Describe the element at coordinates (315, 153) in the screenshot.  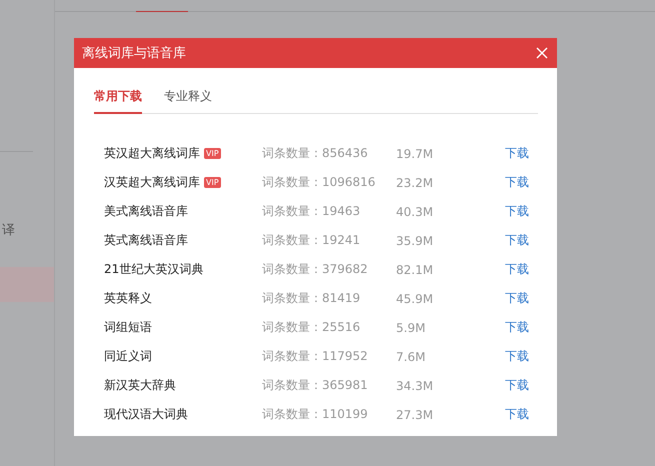
I see `entry-count: 词条数量：856436` at that location.